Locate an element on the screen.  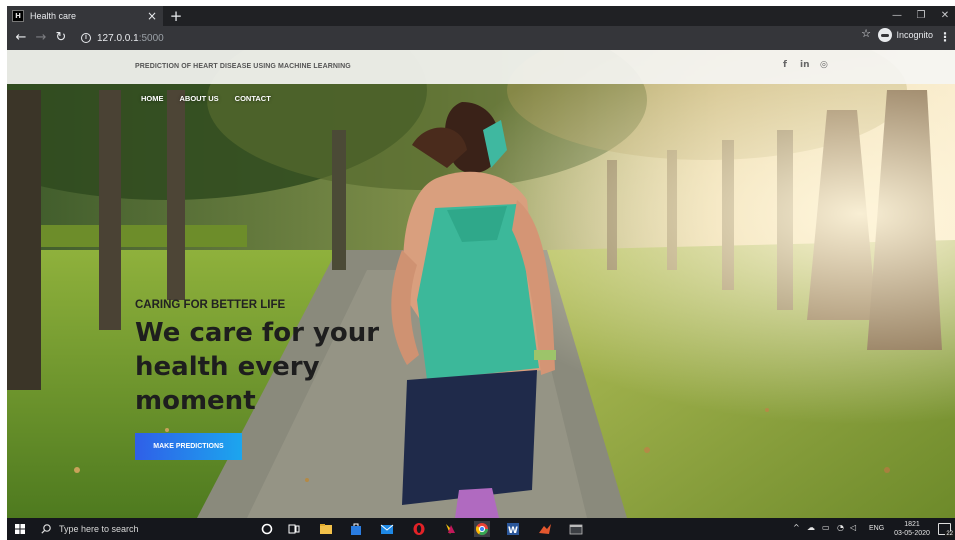
cortana-icon is located at coordinates (267, 529).